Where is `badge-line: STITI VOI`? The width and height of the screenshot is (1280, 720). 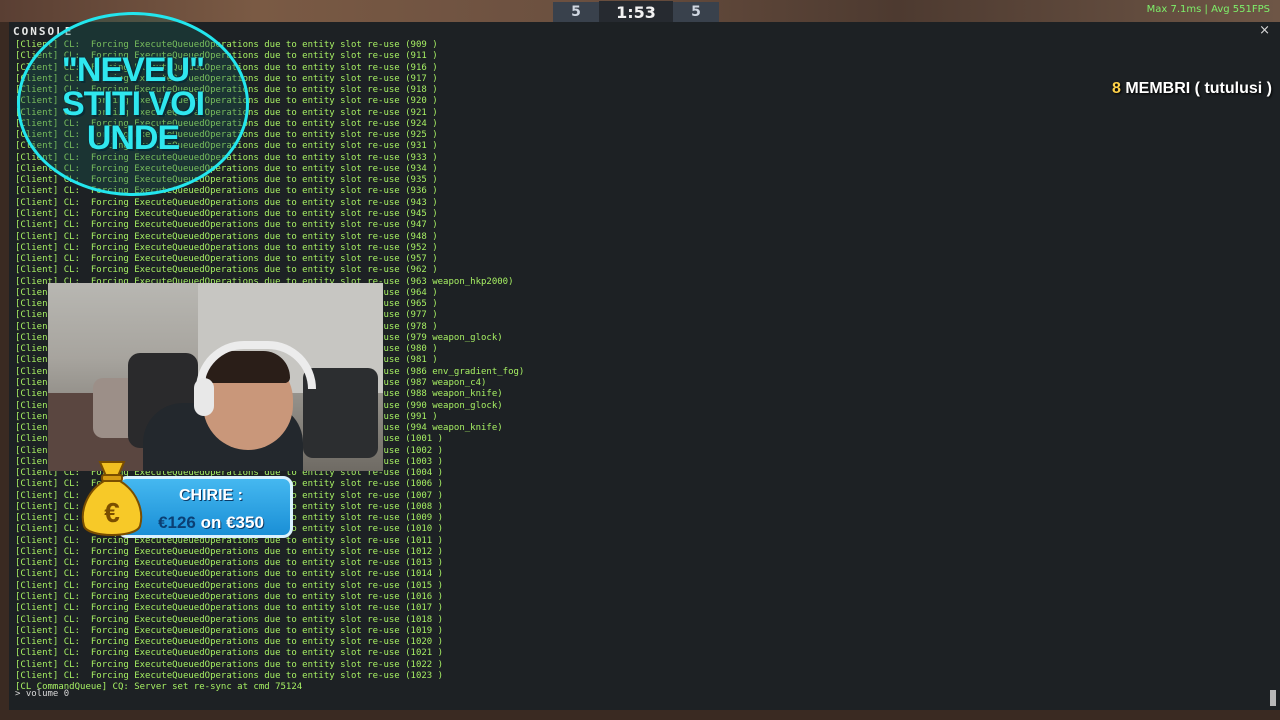
badge-line: STITI VOI is located at coordinates (133, 104).